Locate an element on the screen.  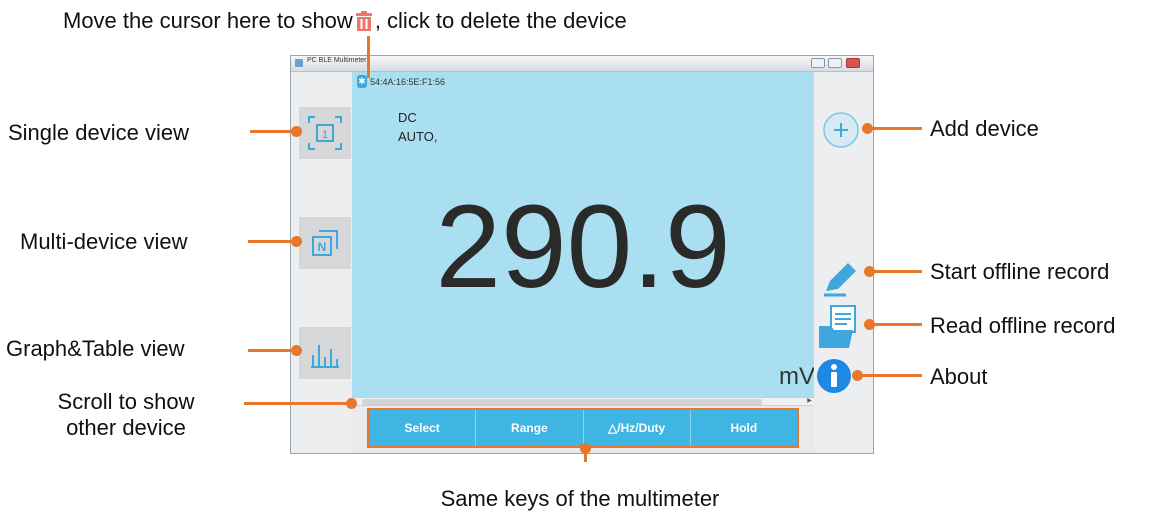
plus-icon is located at coordinates (841, 130).